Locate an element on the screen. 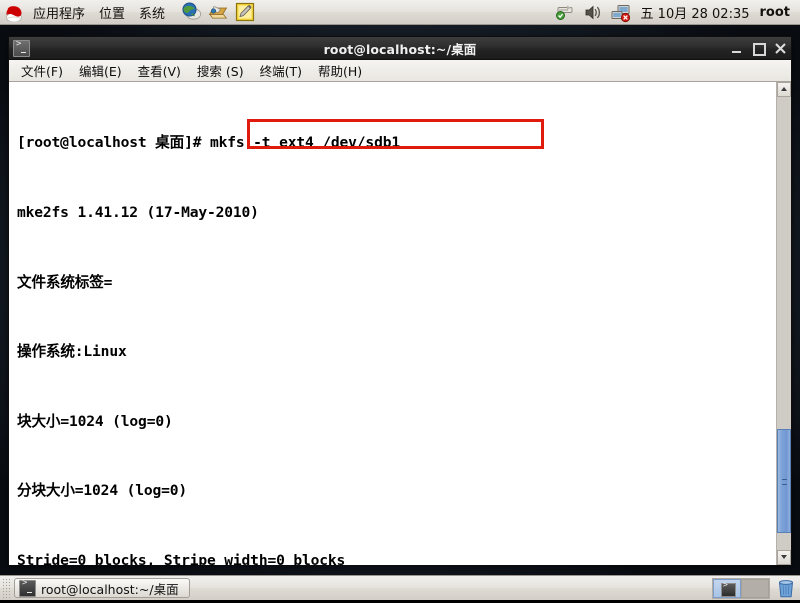  current-user-label: root is located at coordinates (778, 12).